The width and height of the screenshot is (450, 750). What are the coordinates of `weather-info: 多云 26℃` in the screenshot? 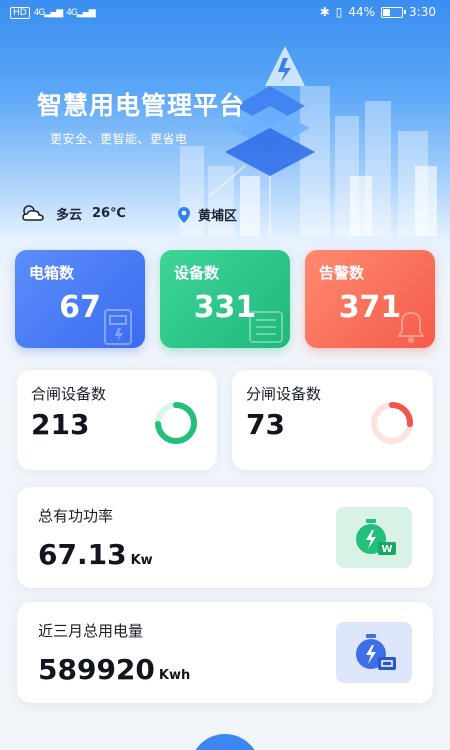 It's located at (73, 213).